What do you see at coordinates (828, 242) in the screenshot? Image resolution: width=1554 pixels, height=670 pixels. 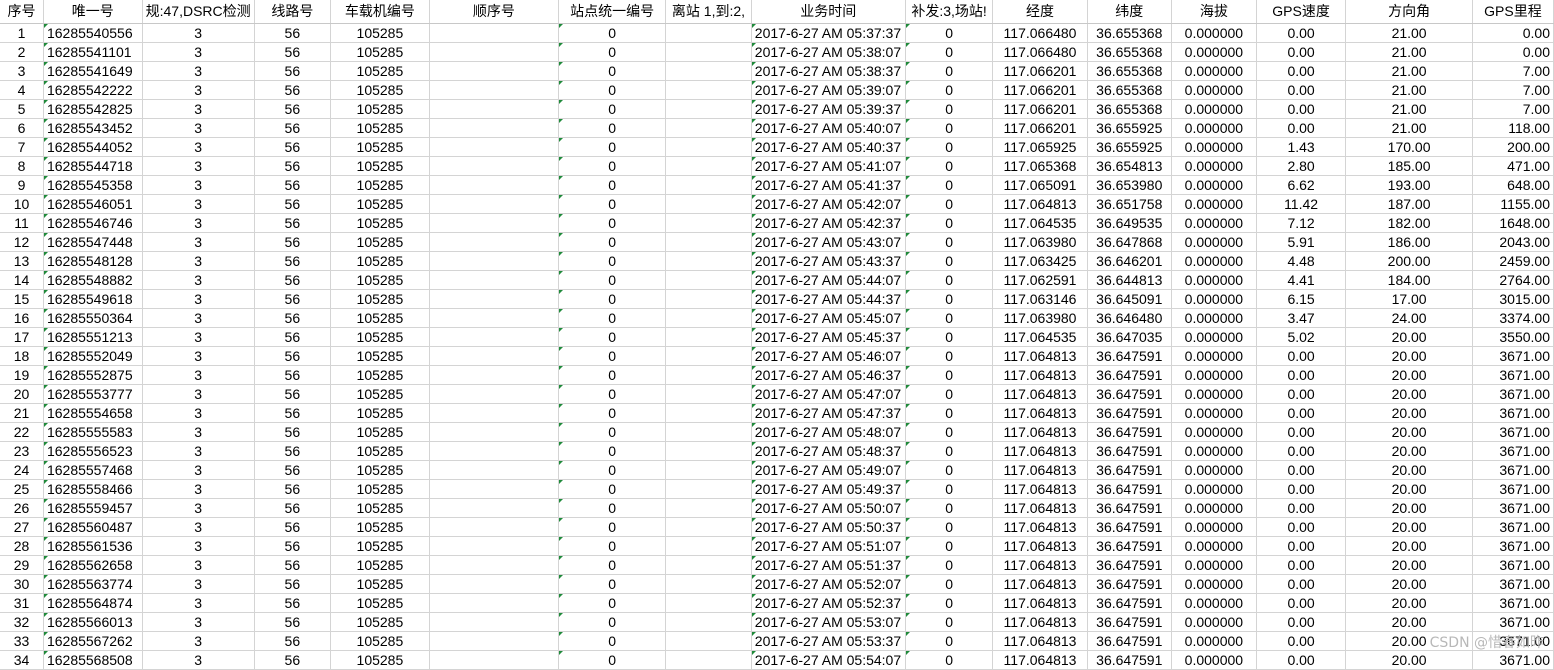 I see `time-cell: 2017-6-27 AM 05:43:07` at bounding box center [828, 242].